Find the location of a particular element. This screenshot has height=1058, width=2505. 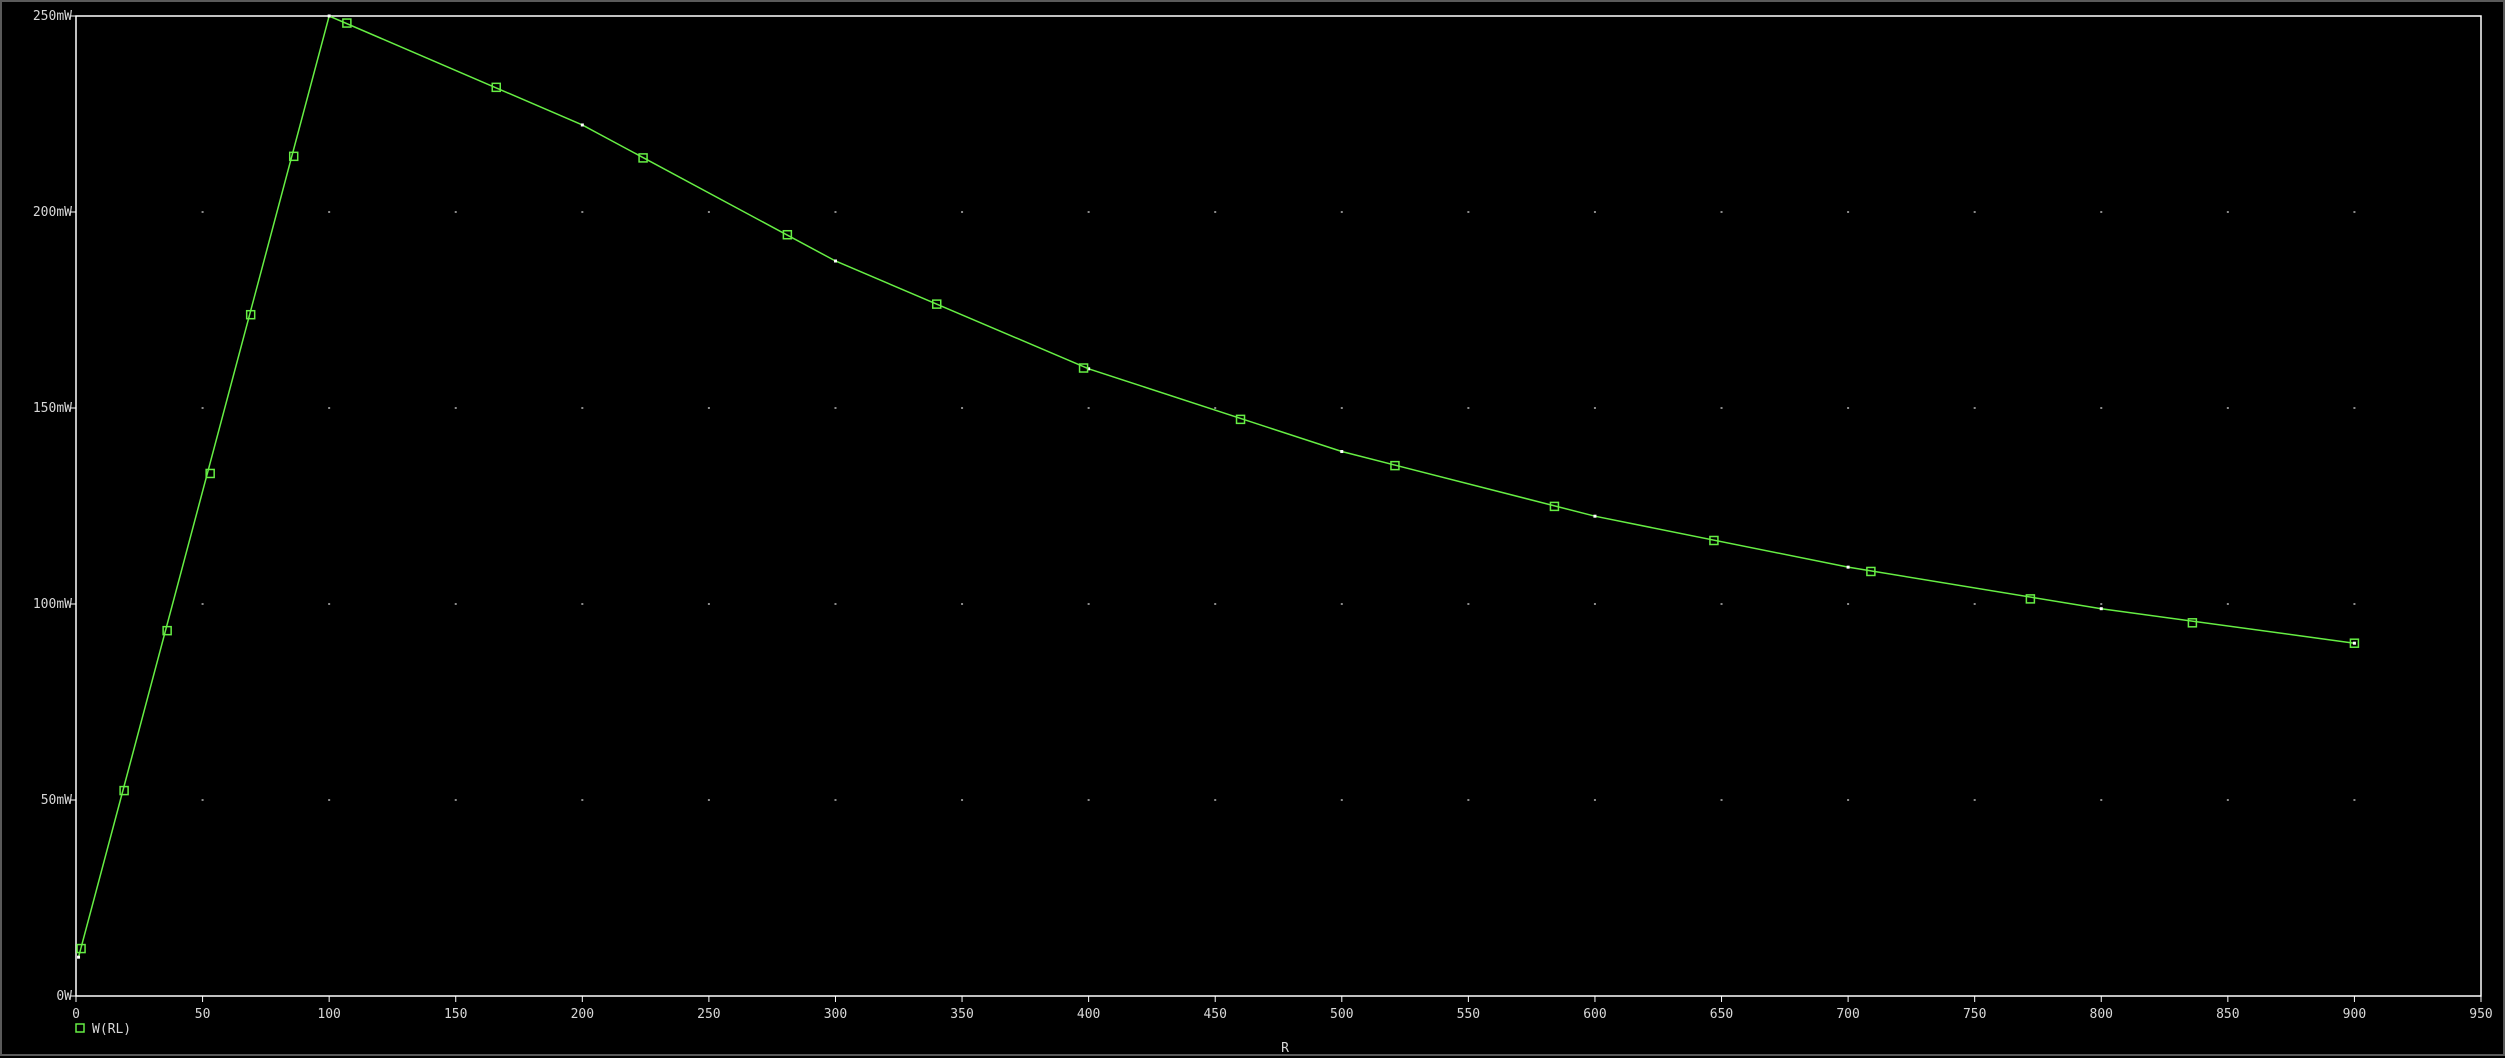

x-tick-label: 400 is located at coordinates (1088, 1014).